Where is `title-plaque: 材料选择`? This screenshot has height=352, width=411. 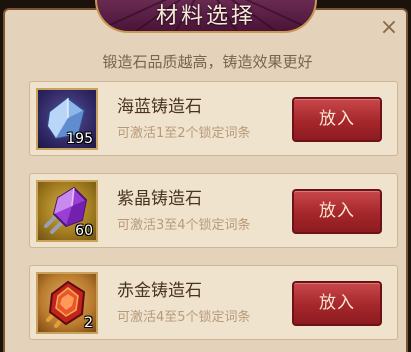
title-plaque: 材料选择 is located at coordinates (206, 16).